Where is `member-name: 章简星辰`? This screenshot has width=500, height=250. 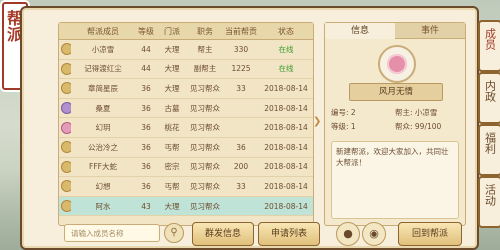
member-name: 章简星辰 is located at coordinates (103, 88).